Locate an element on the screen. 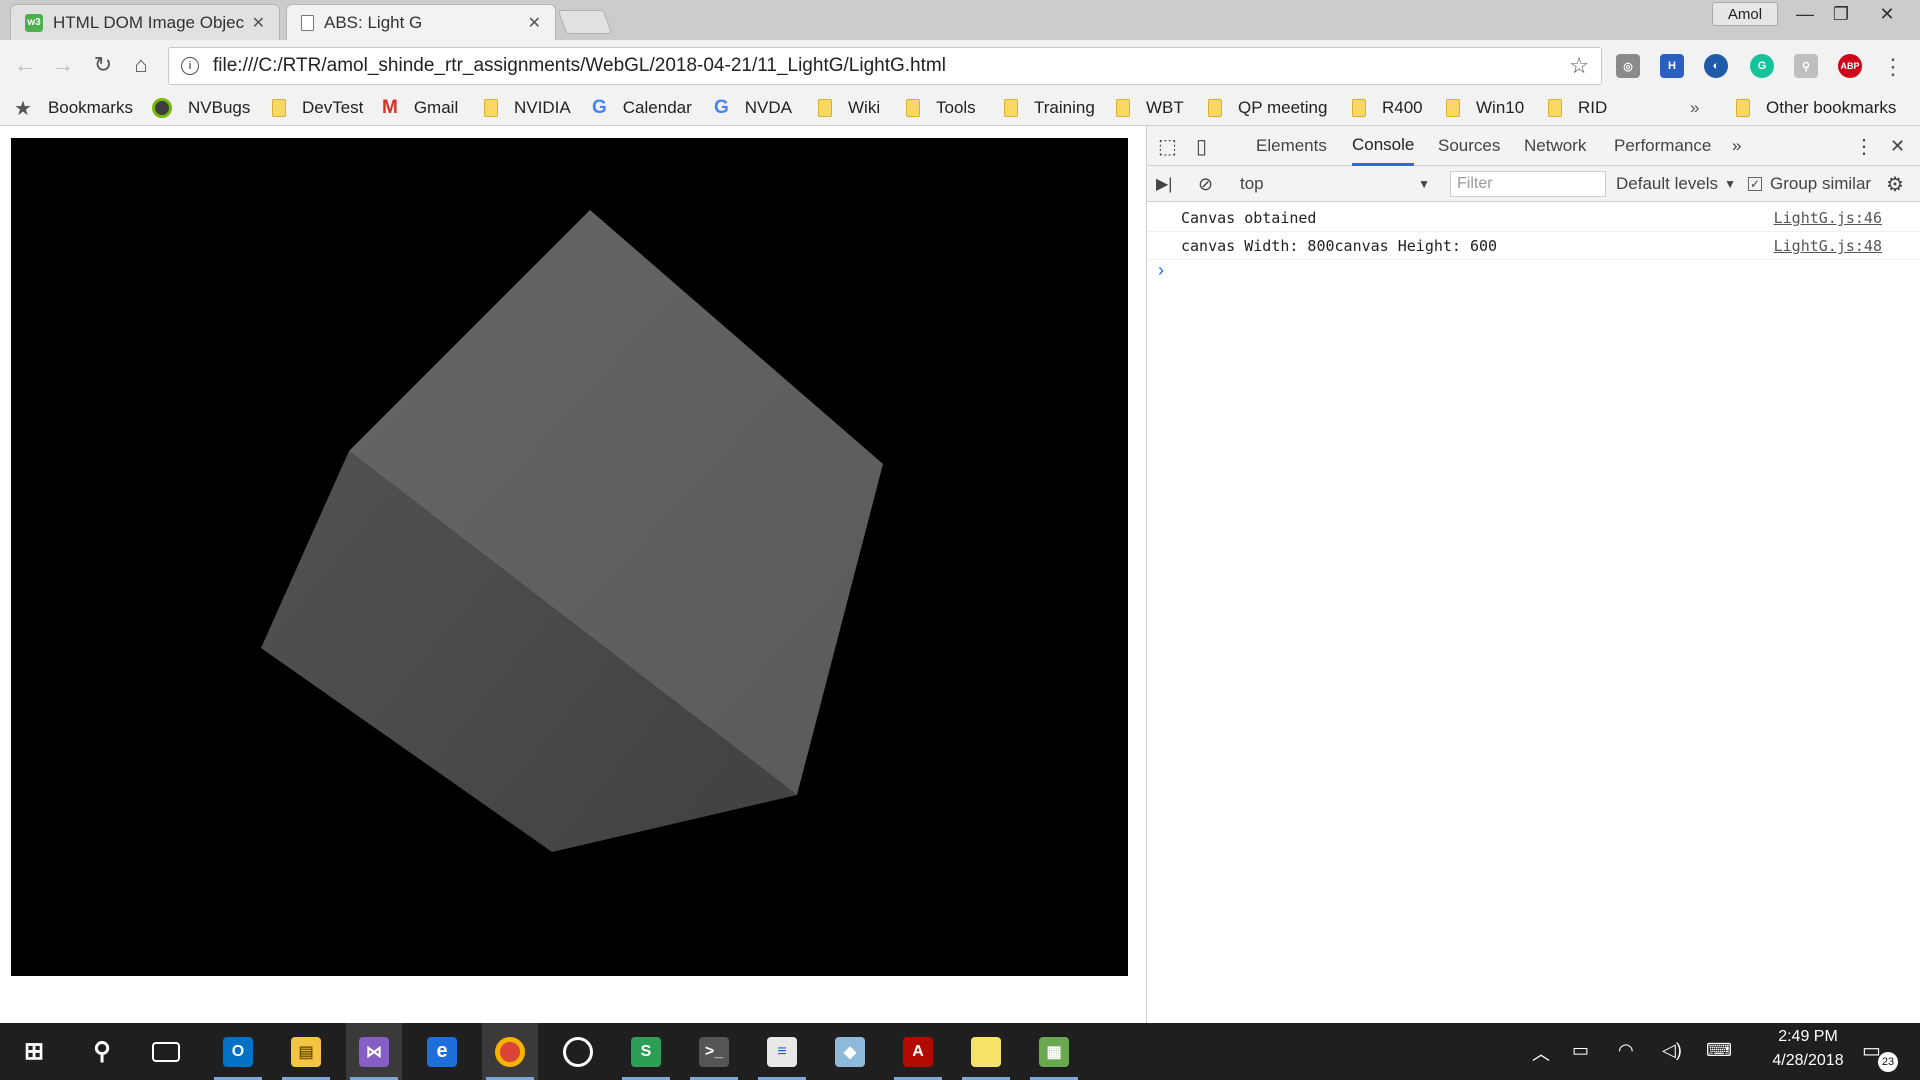  bookmark-rid: RID is located at coordinates (1577, 108).